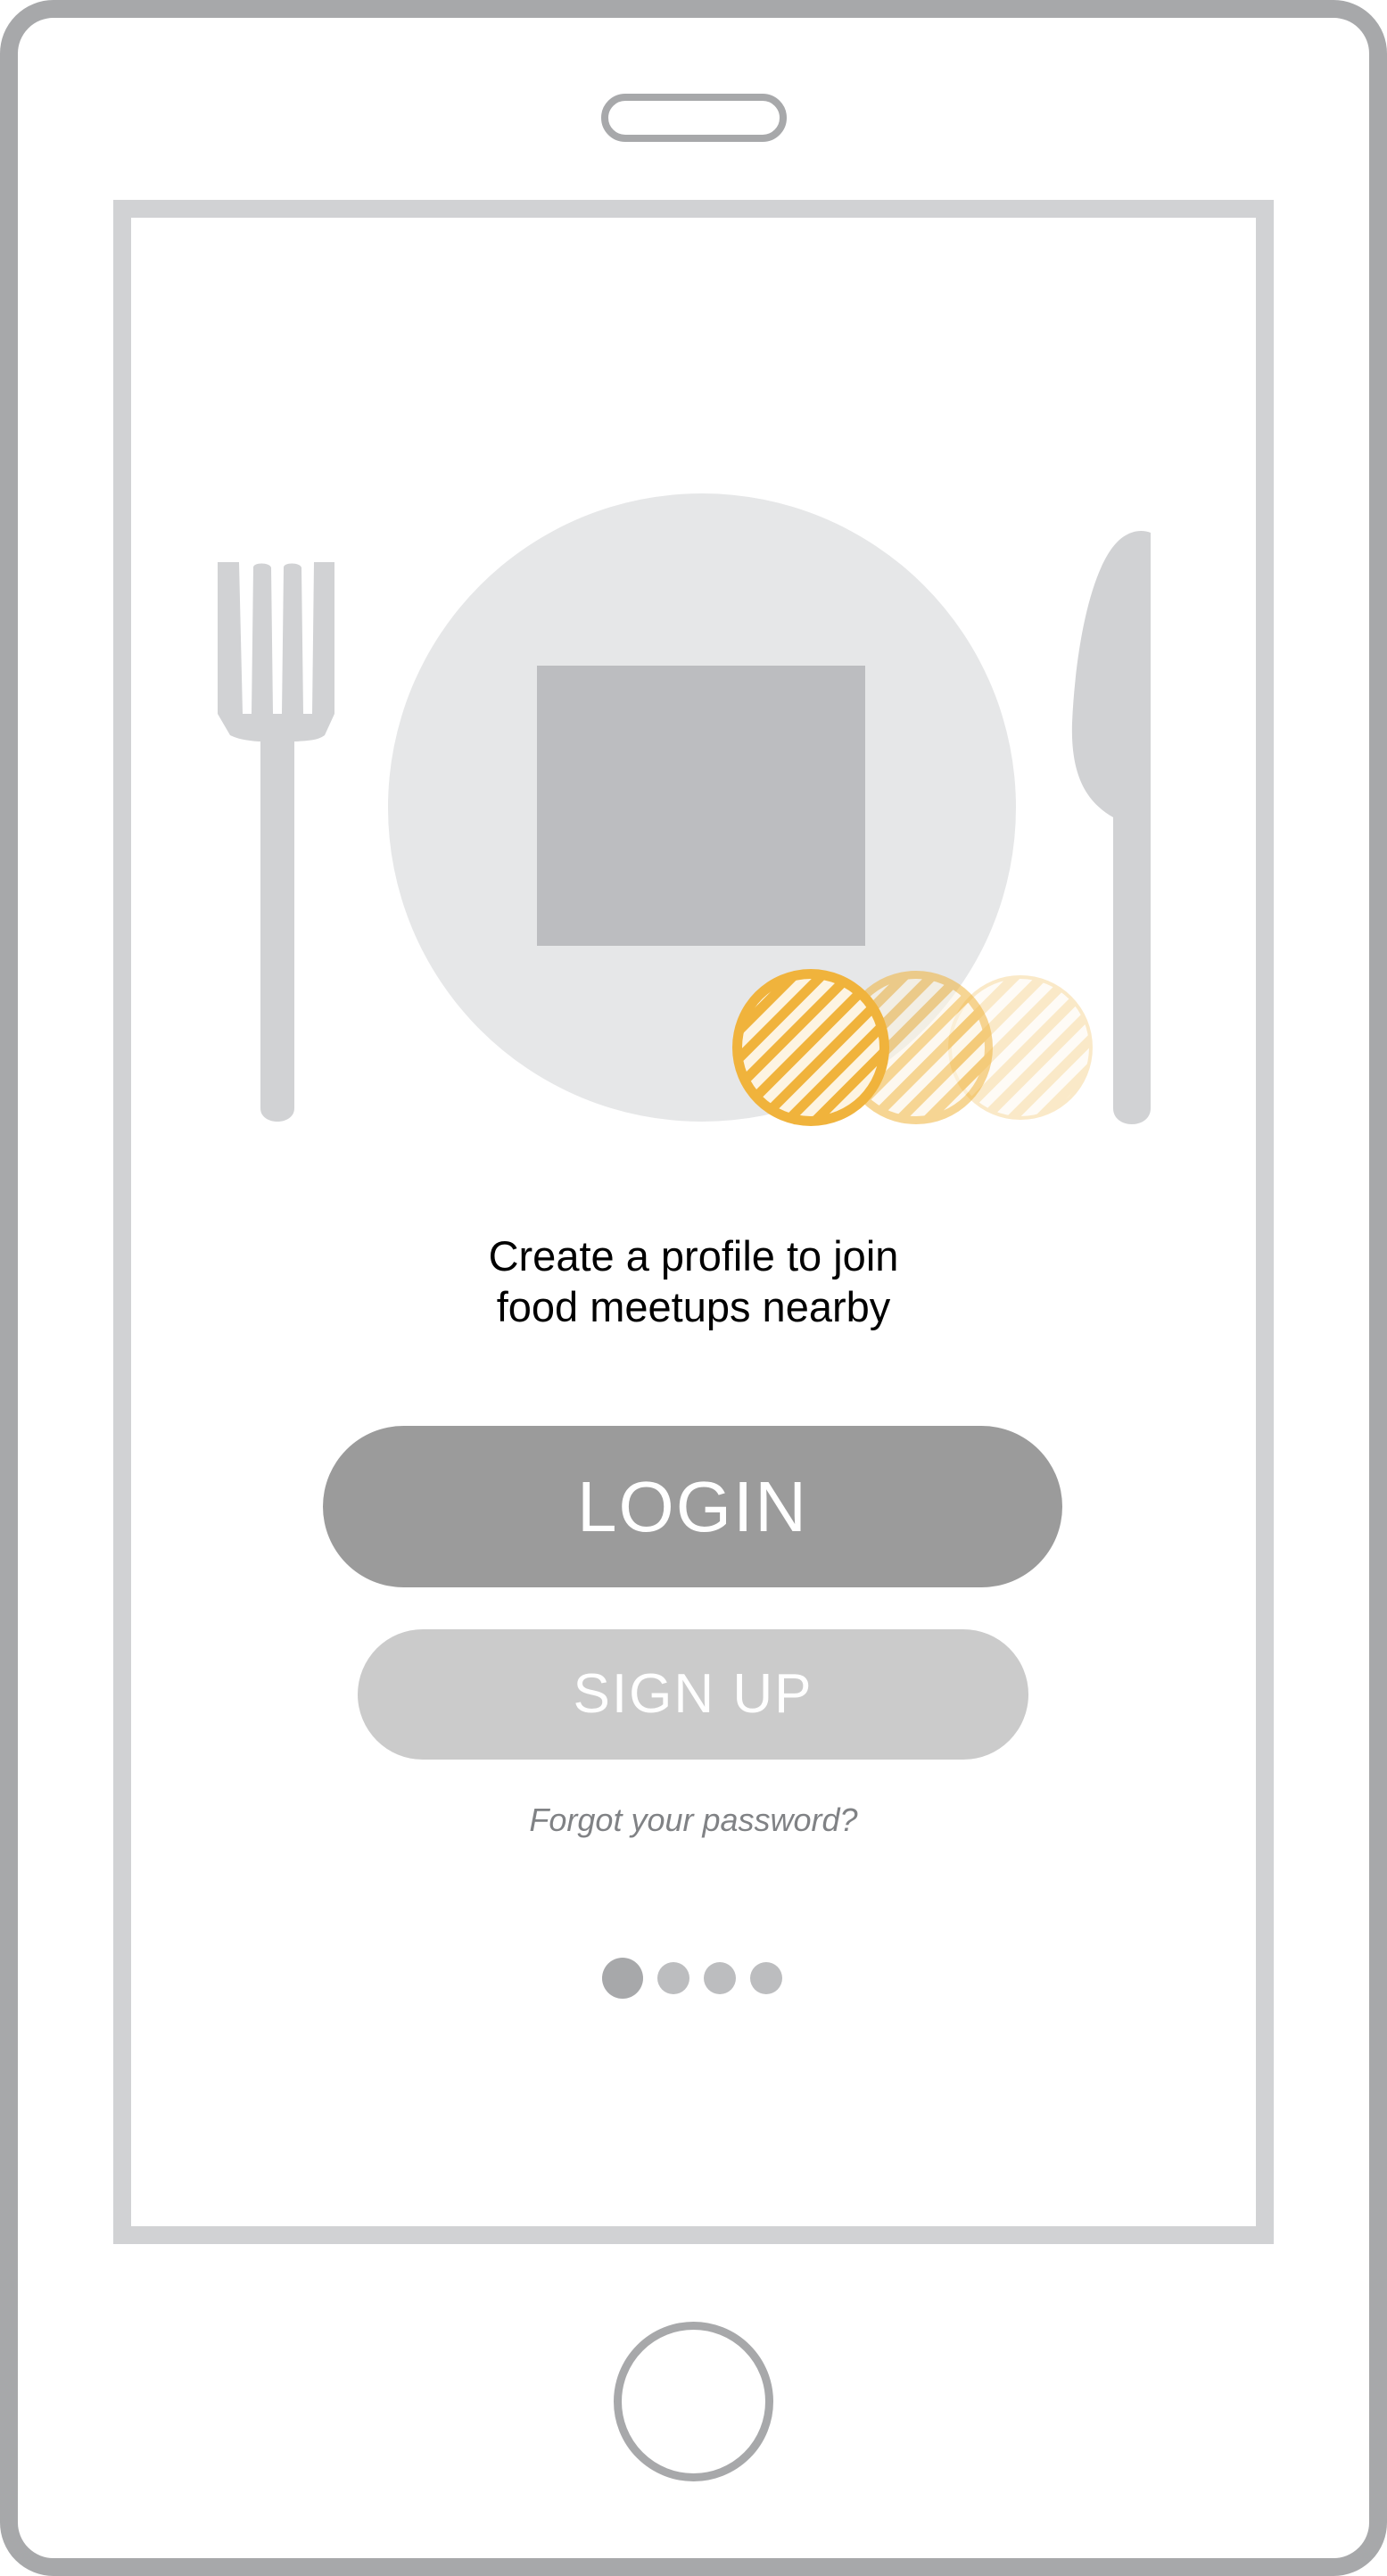 This screenshot has height=2576, width=1387. I want to click on forgot-password-link: Forgot your password?, so click(693, 1820).